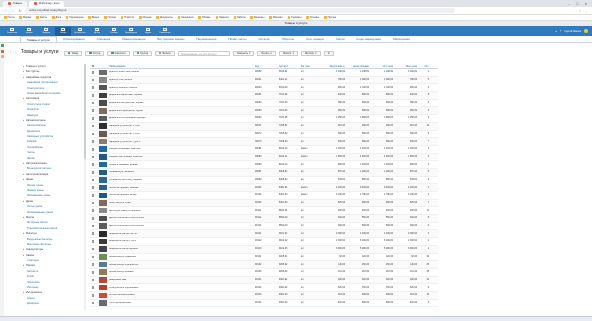  Describe the element at coordinates (240, 10) in the screenshot. I see `url-field: online.moysklad.ru/app/#good` at that location.